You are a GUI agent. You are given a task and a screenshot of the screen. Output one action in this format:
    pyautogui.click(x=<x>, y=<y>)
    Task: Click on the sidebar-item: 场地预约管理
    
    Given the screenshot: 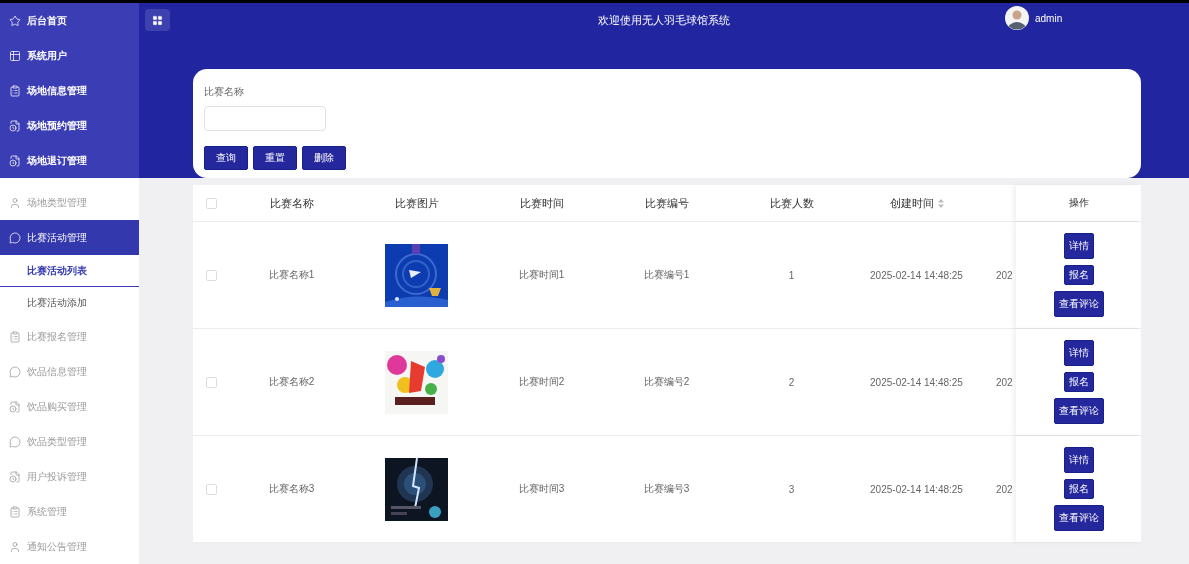 What is the action you would take?
    pyautogui.click(x=69, y=125)
    